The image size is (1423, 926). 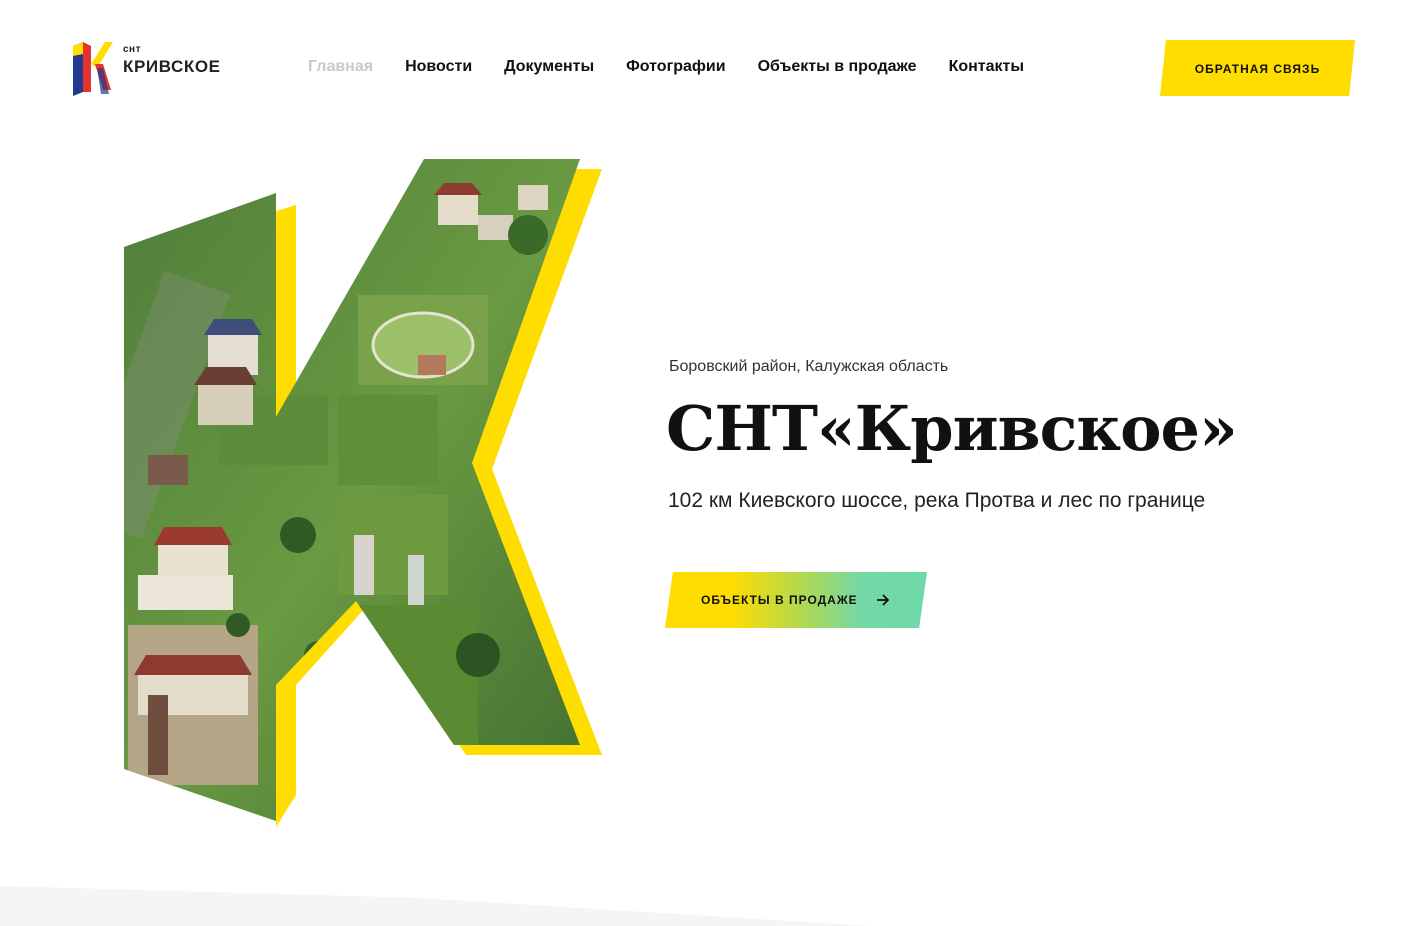 I want to click on feedback-button: ОБРАТНАЯ СВЯЗЬ, so click(x=1257, y=68).